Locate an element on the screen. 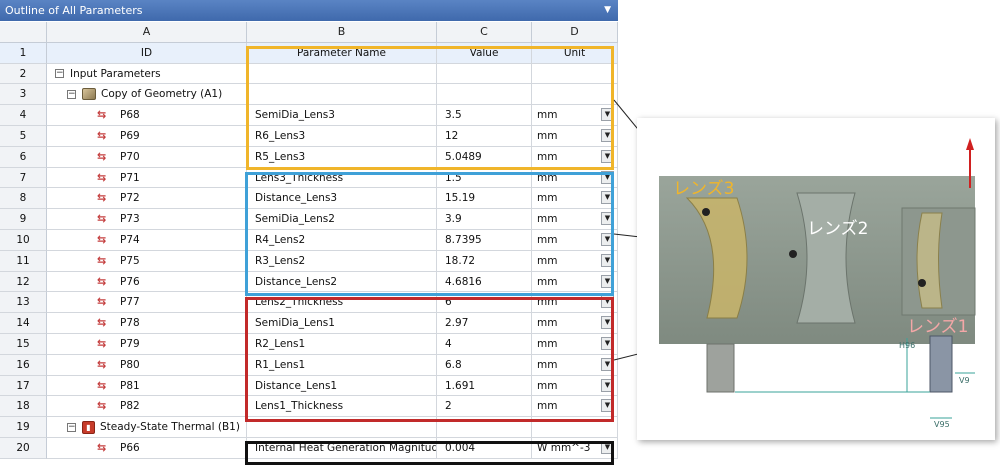  row-number: 16 is located at coordinates (23, 365).